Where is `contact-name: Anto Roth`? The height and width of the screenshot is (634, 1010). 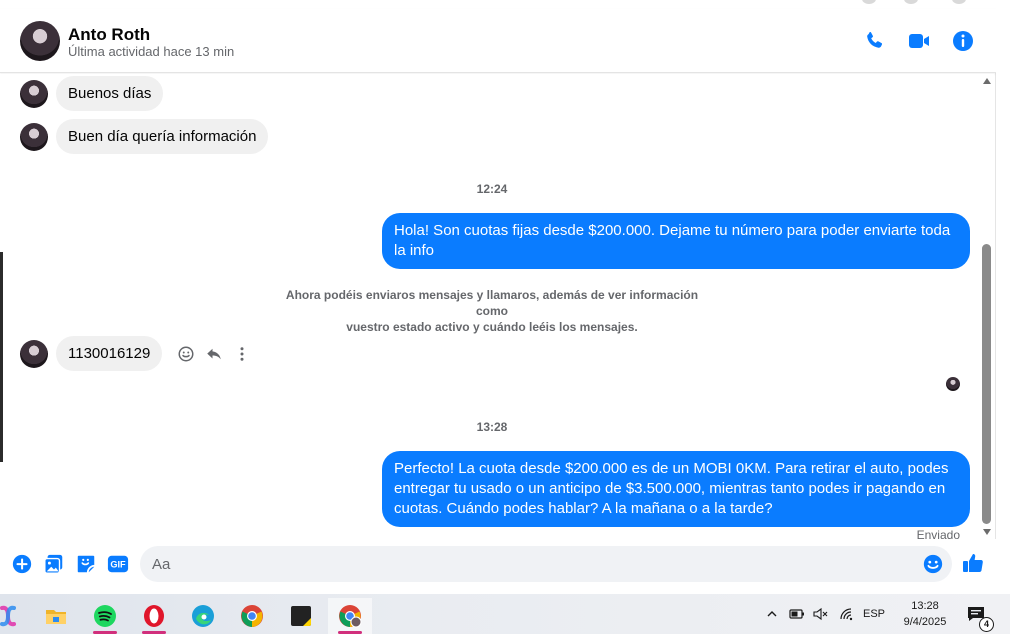
contact-name: Anto Roth is located at coordinates (109, 35).